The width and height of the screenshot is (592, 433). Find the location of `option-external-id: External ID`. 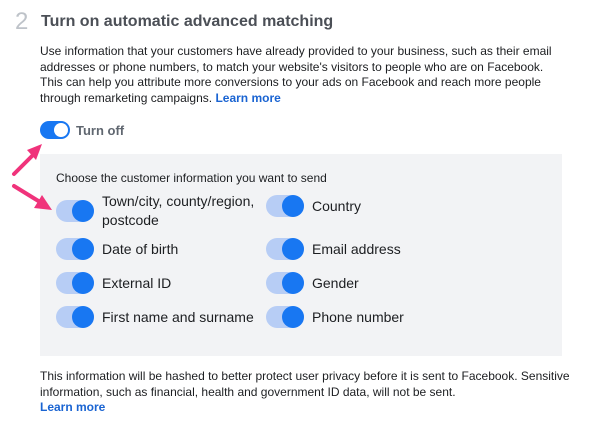

option-external-id: External ID is located at coordinates (113, 283).